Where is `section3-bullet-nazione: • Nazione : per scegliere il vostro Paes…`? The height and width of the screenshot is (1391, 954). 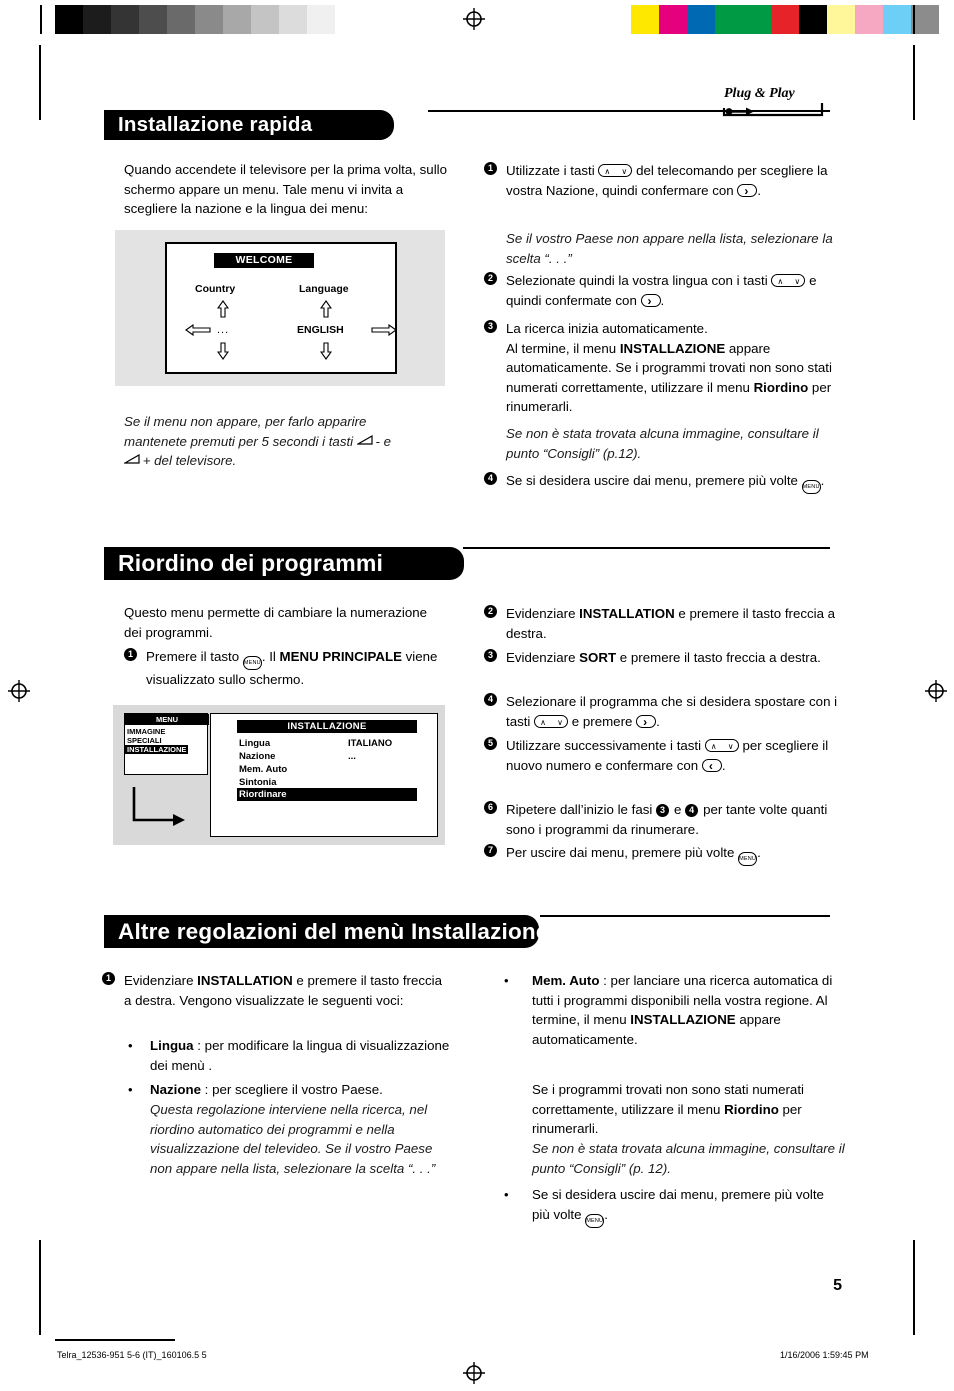 section3-bullet-nazione: • Nazione : per scegliere il vostro Paes… is located at coordinates (289, 1090).